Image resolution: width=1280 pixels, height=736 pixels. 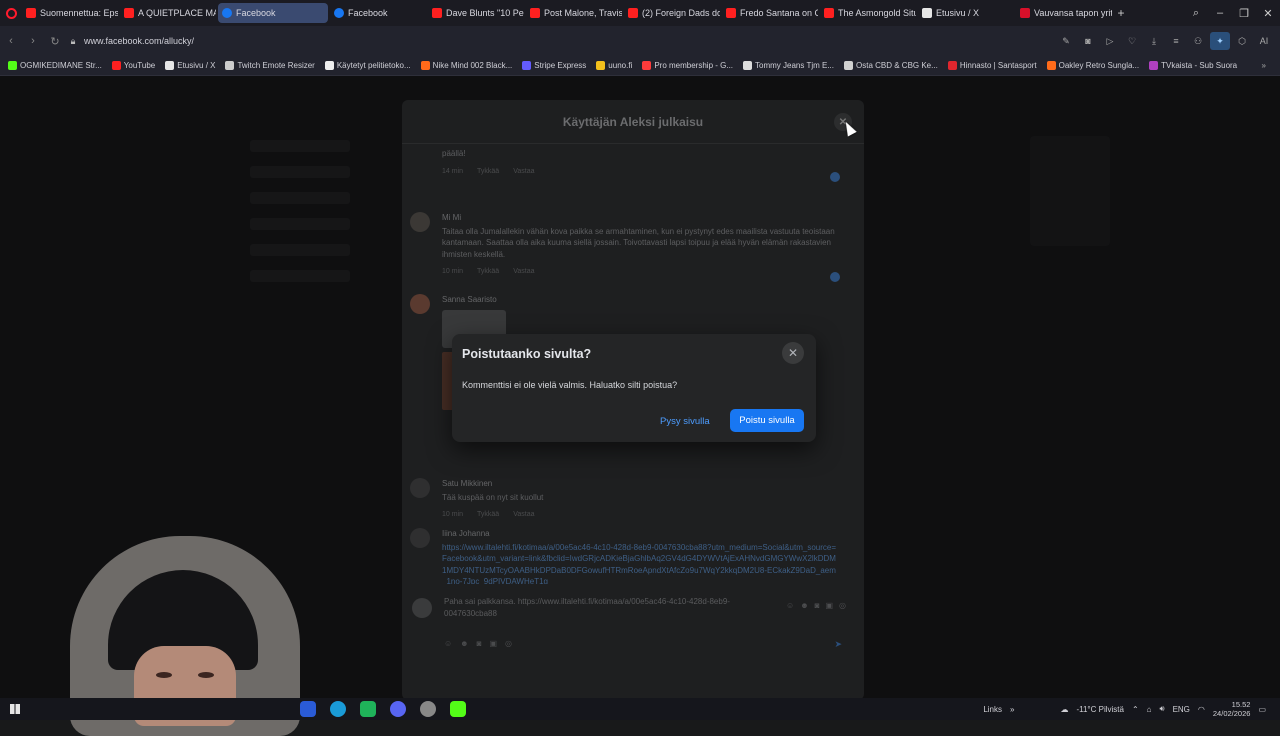 I want to click on play-icon: ▷, so click(x=1110, y=41).